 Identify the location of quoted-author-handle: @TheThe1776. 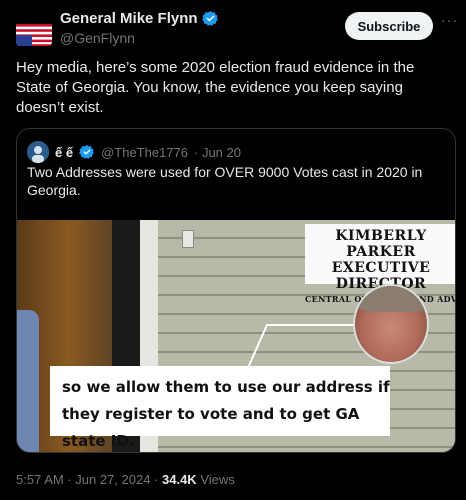
(144, 152).